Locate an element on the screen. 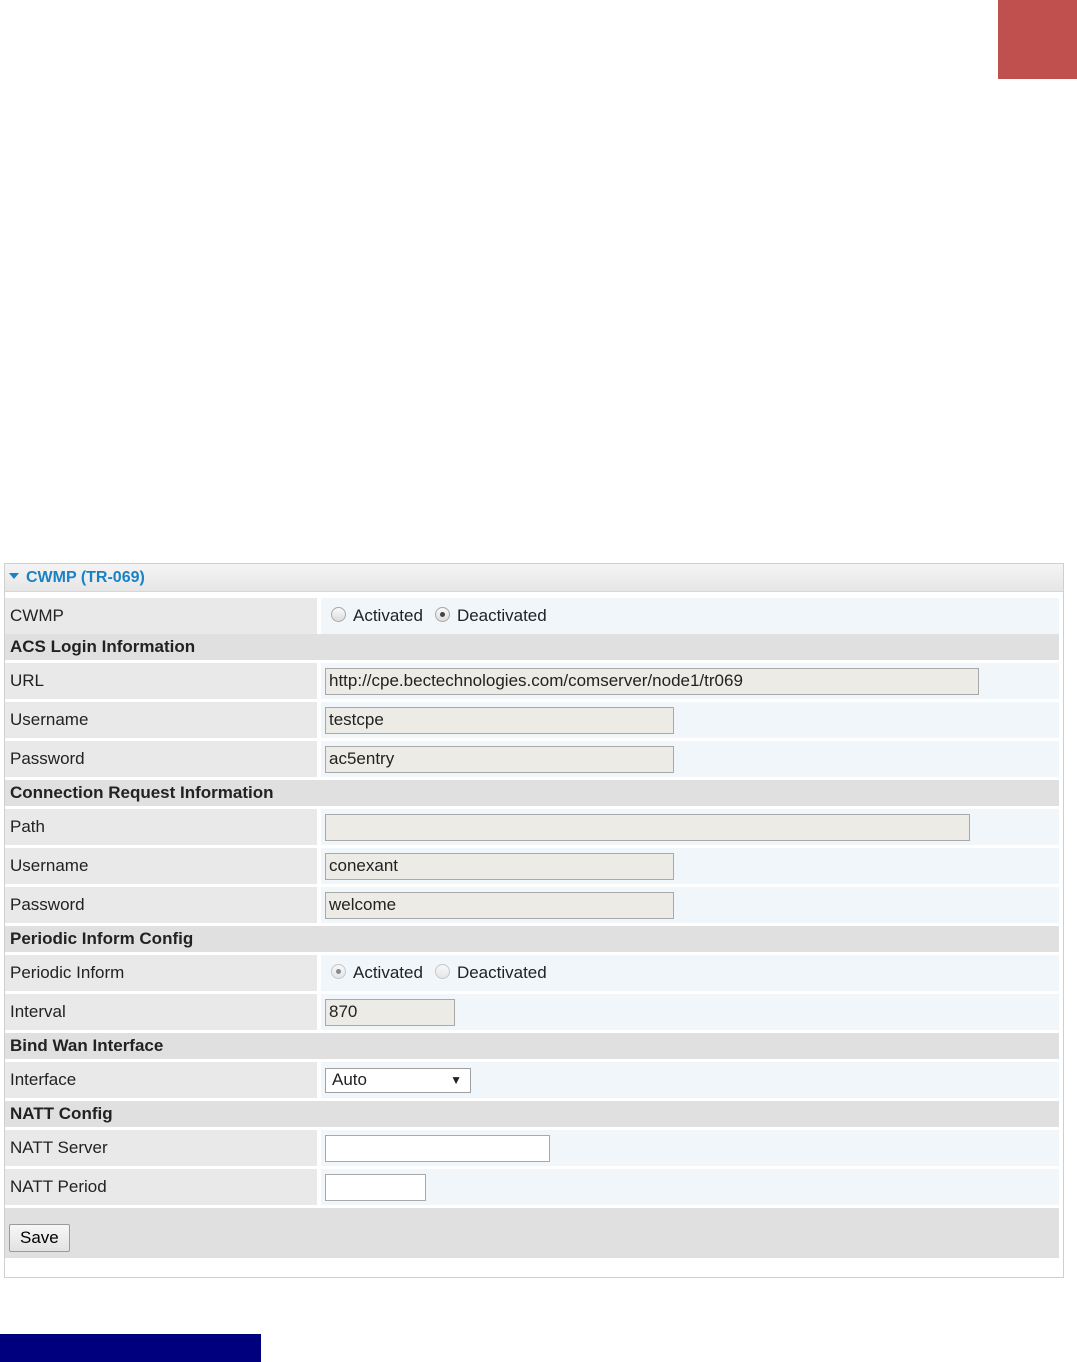 The width and height of the screenshot is (1077, 1362). periodic-radio-group: Activated Deactivated is located at coordinates (442, 973).